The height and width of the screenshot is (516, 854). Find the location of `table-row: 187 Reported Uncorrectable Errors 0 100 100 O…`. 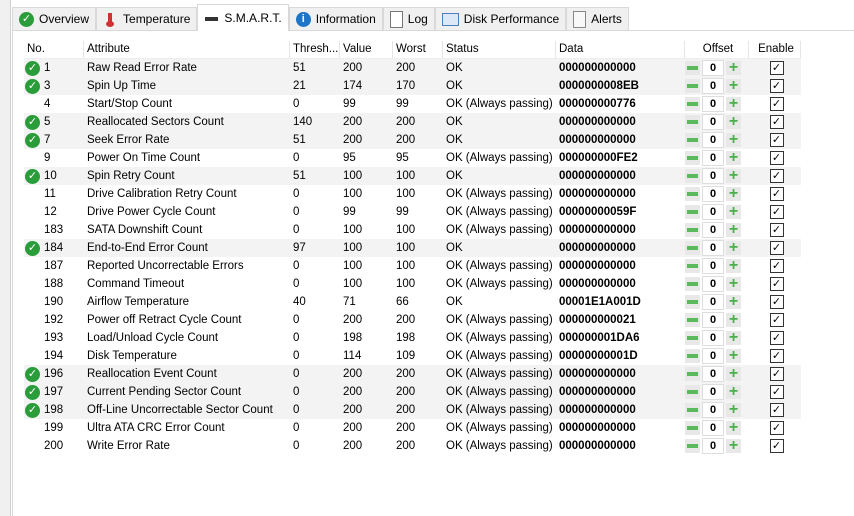

table-row: 187 Reported Uncorrectable Errors 0 100 100 O… is located at coordinates (412, 266).